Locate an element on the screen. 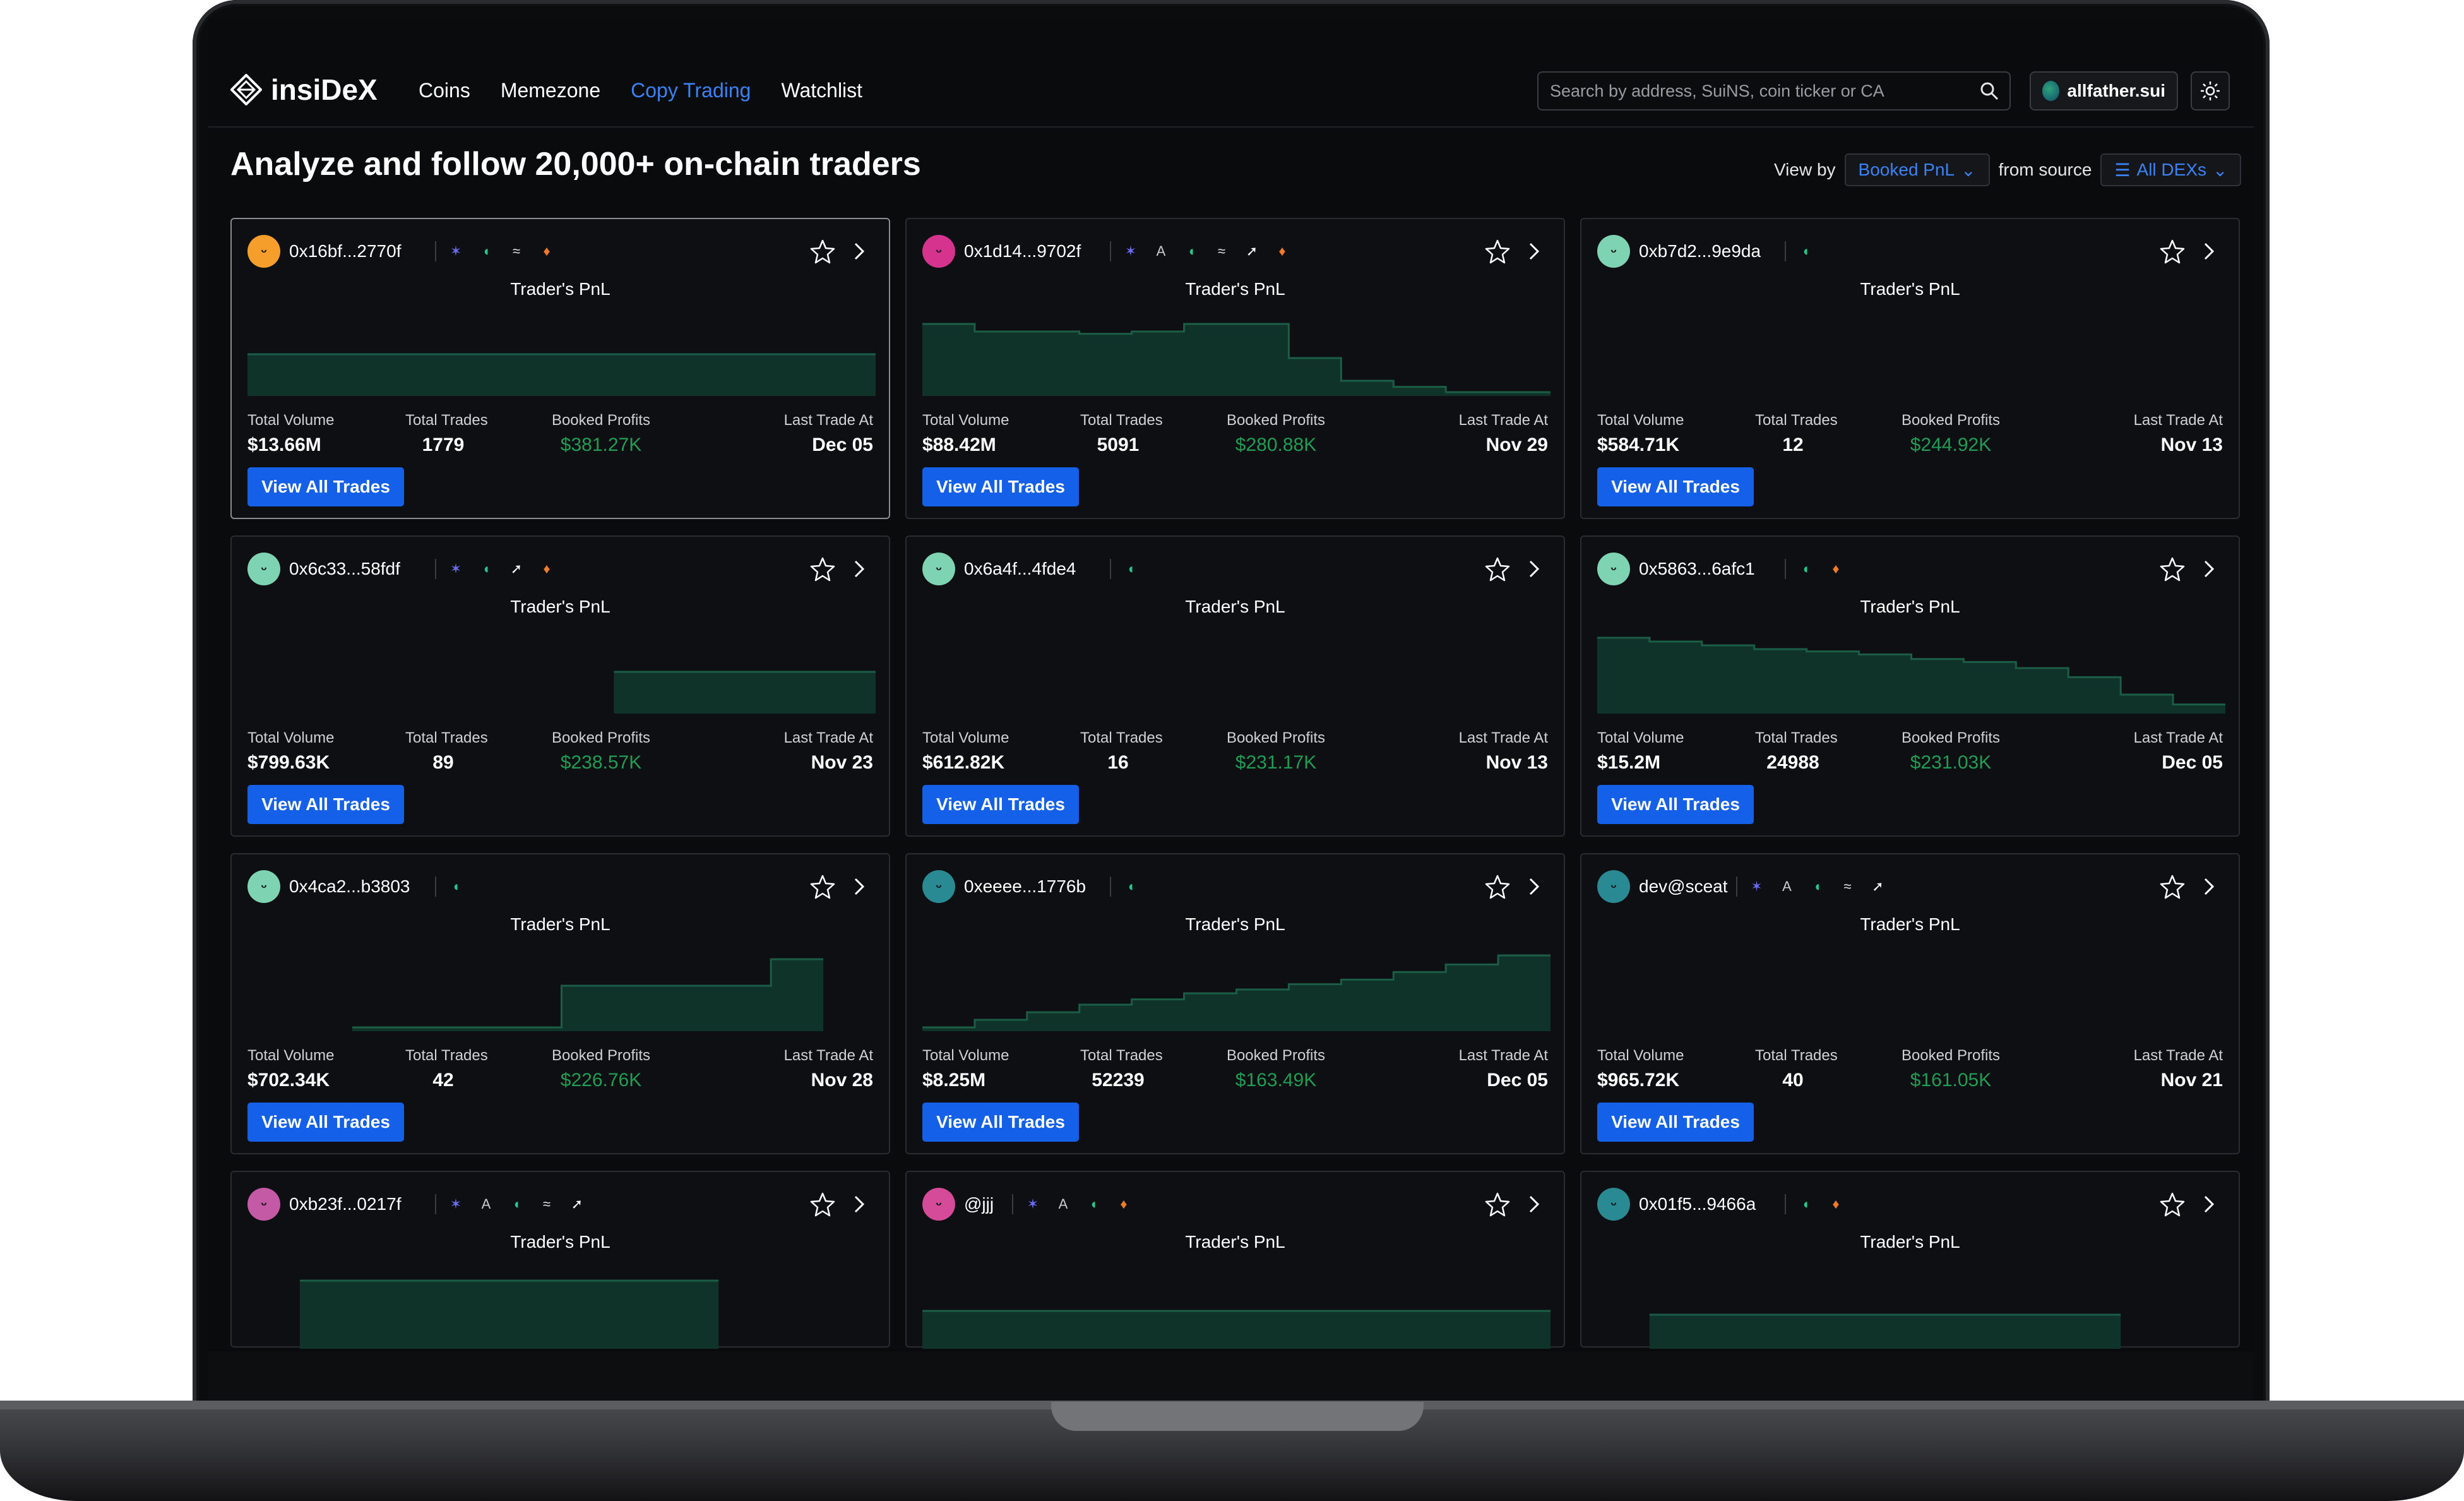  total-trades-value: 52239 is located at coordinates (1118, 1080).